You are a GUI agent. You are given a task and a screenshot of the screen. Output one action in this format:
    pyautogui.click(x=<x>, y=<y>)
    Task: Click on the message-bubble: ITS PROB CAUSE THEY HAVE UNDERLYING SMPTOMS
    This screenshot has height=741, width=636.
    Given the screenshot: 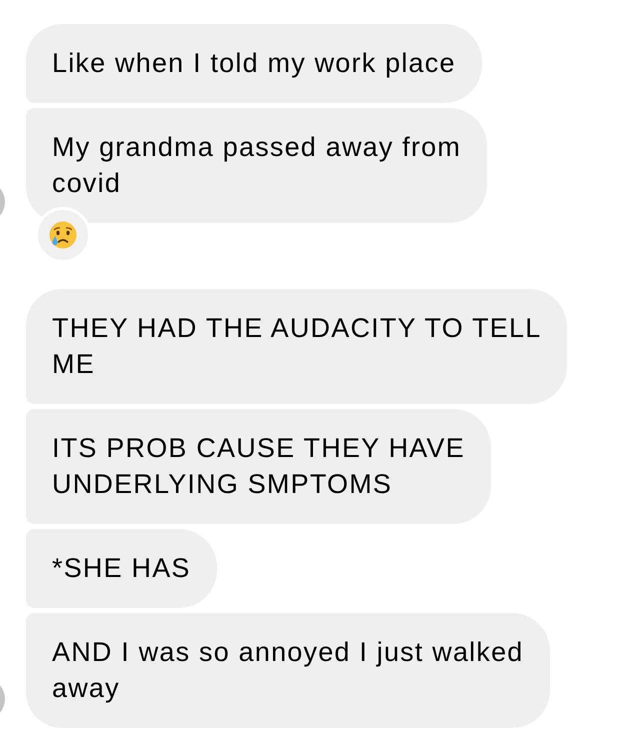 What is the action you would take?
    pyautogui.click(x=258, y=466)
    